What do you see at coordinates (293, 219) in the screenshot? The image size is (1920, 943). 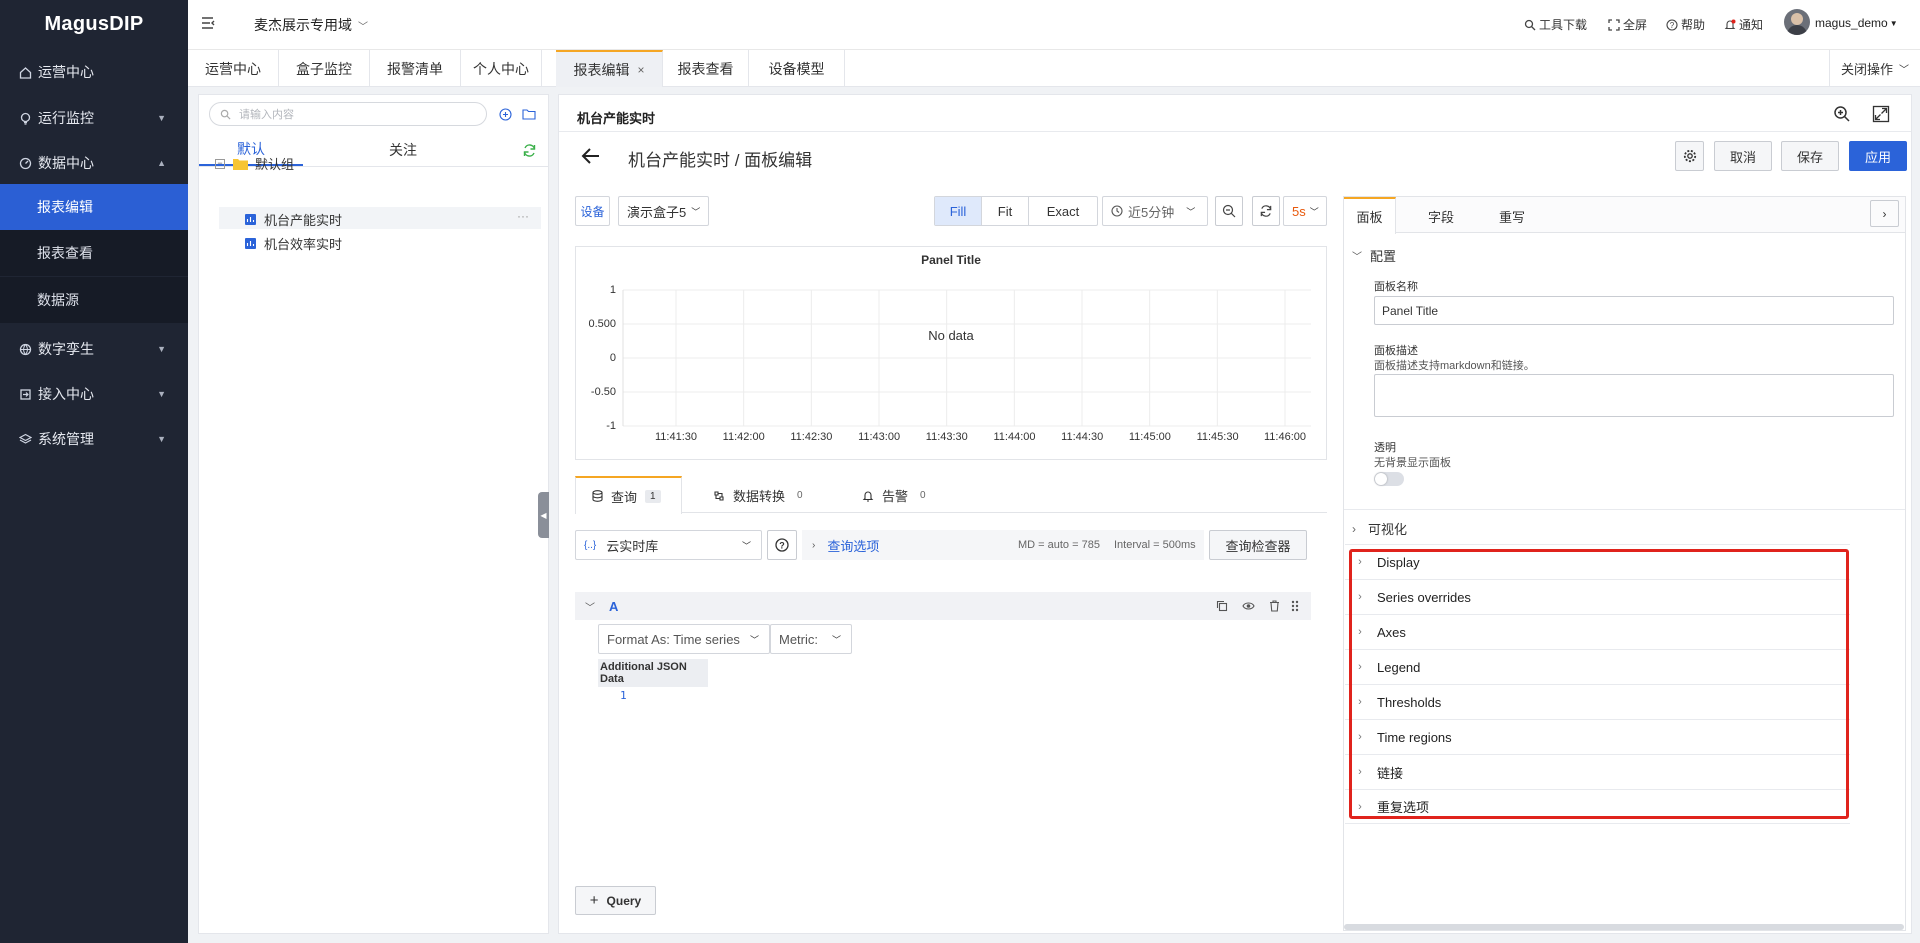 I see `tree-item-report: 机台产能实时` at bounding box center [293, 219].